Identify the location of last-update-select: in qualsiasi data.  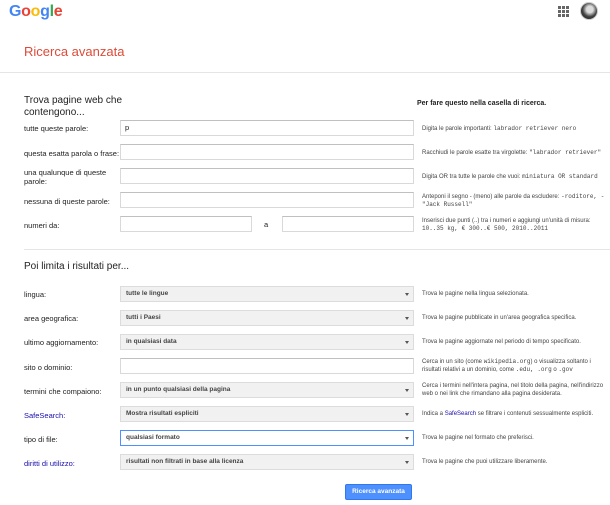
(267, 342).